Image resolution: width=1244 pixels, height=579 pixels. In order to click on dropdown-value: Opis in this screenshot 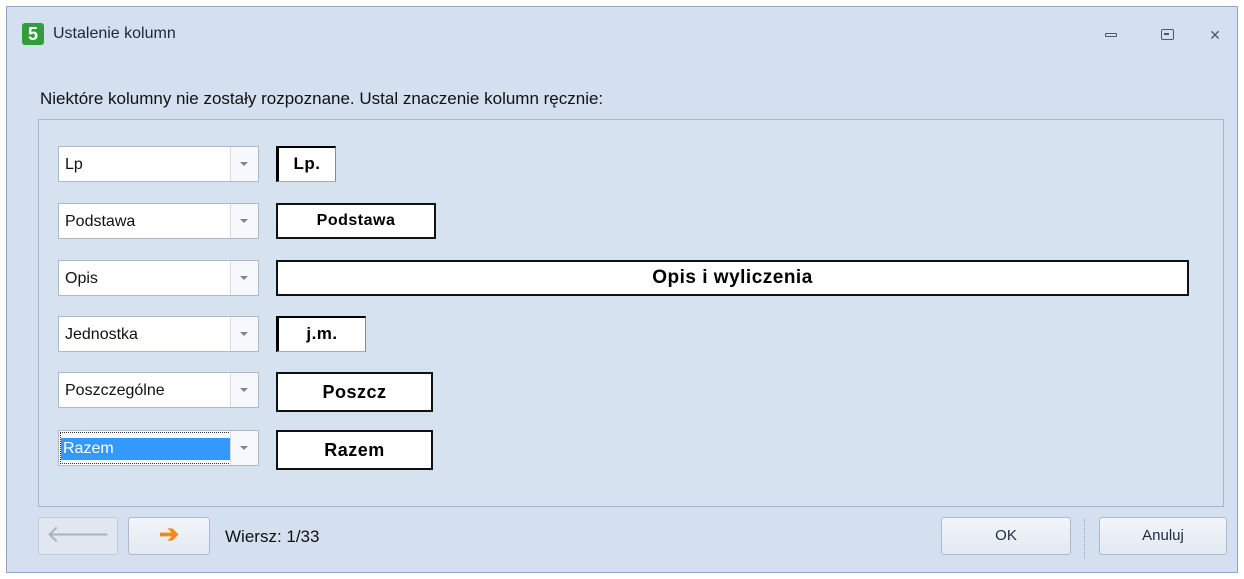, I will do `click(81, 278)`.